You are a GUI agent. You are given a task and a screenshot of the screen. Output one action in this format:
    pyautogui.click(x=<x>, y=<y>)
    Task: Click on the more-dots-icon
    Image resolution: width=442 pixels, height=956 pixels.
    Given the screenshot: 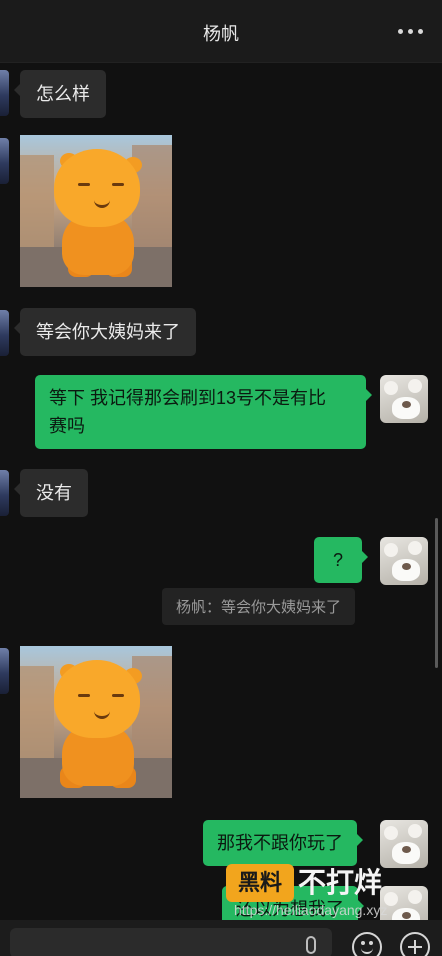 What is the action you would take?
    pyautogui.click(x=411, y=30)
    